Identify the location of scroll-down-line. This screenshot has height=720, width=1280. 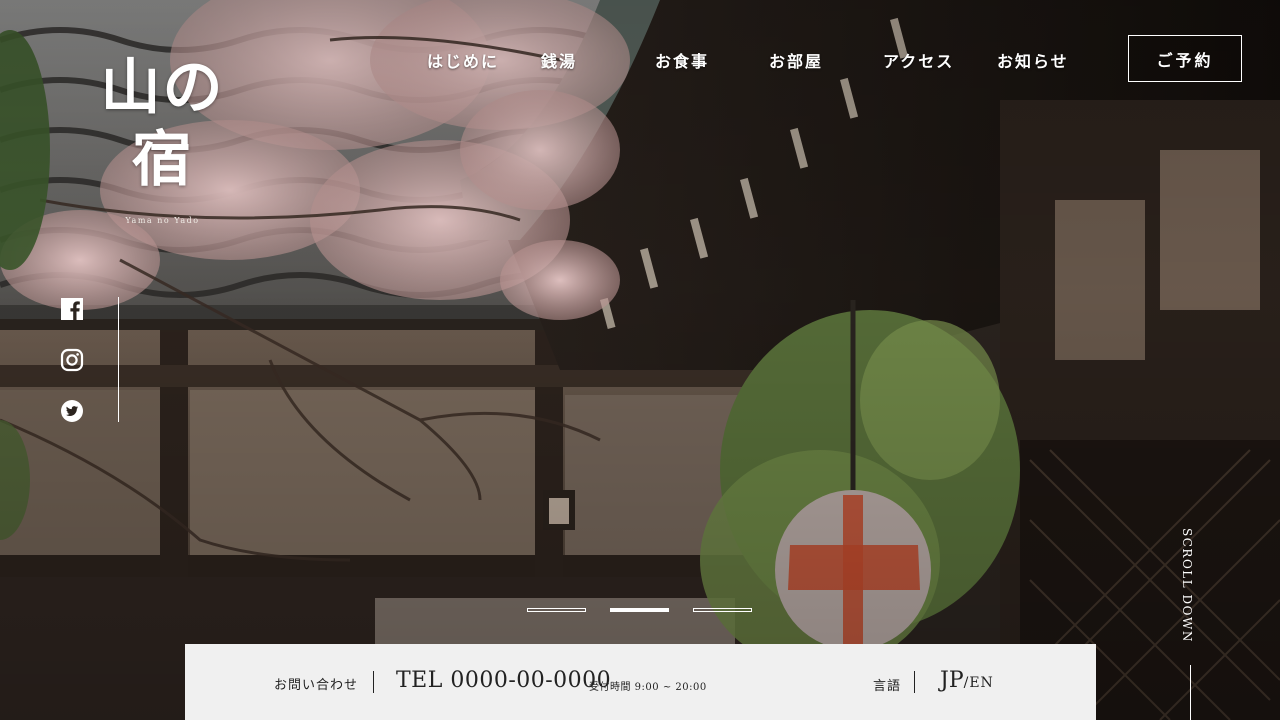
(1190, 692).